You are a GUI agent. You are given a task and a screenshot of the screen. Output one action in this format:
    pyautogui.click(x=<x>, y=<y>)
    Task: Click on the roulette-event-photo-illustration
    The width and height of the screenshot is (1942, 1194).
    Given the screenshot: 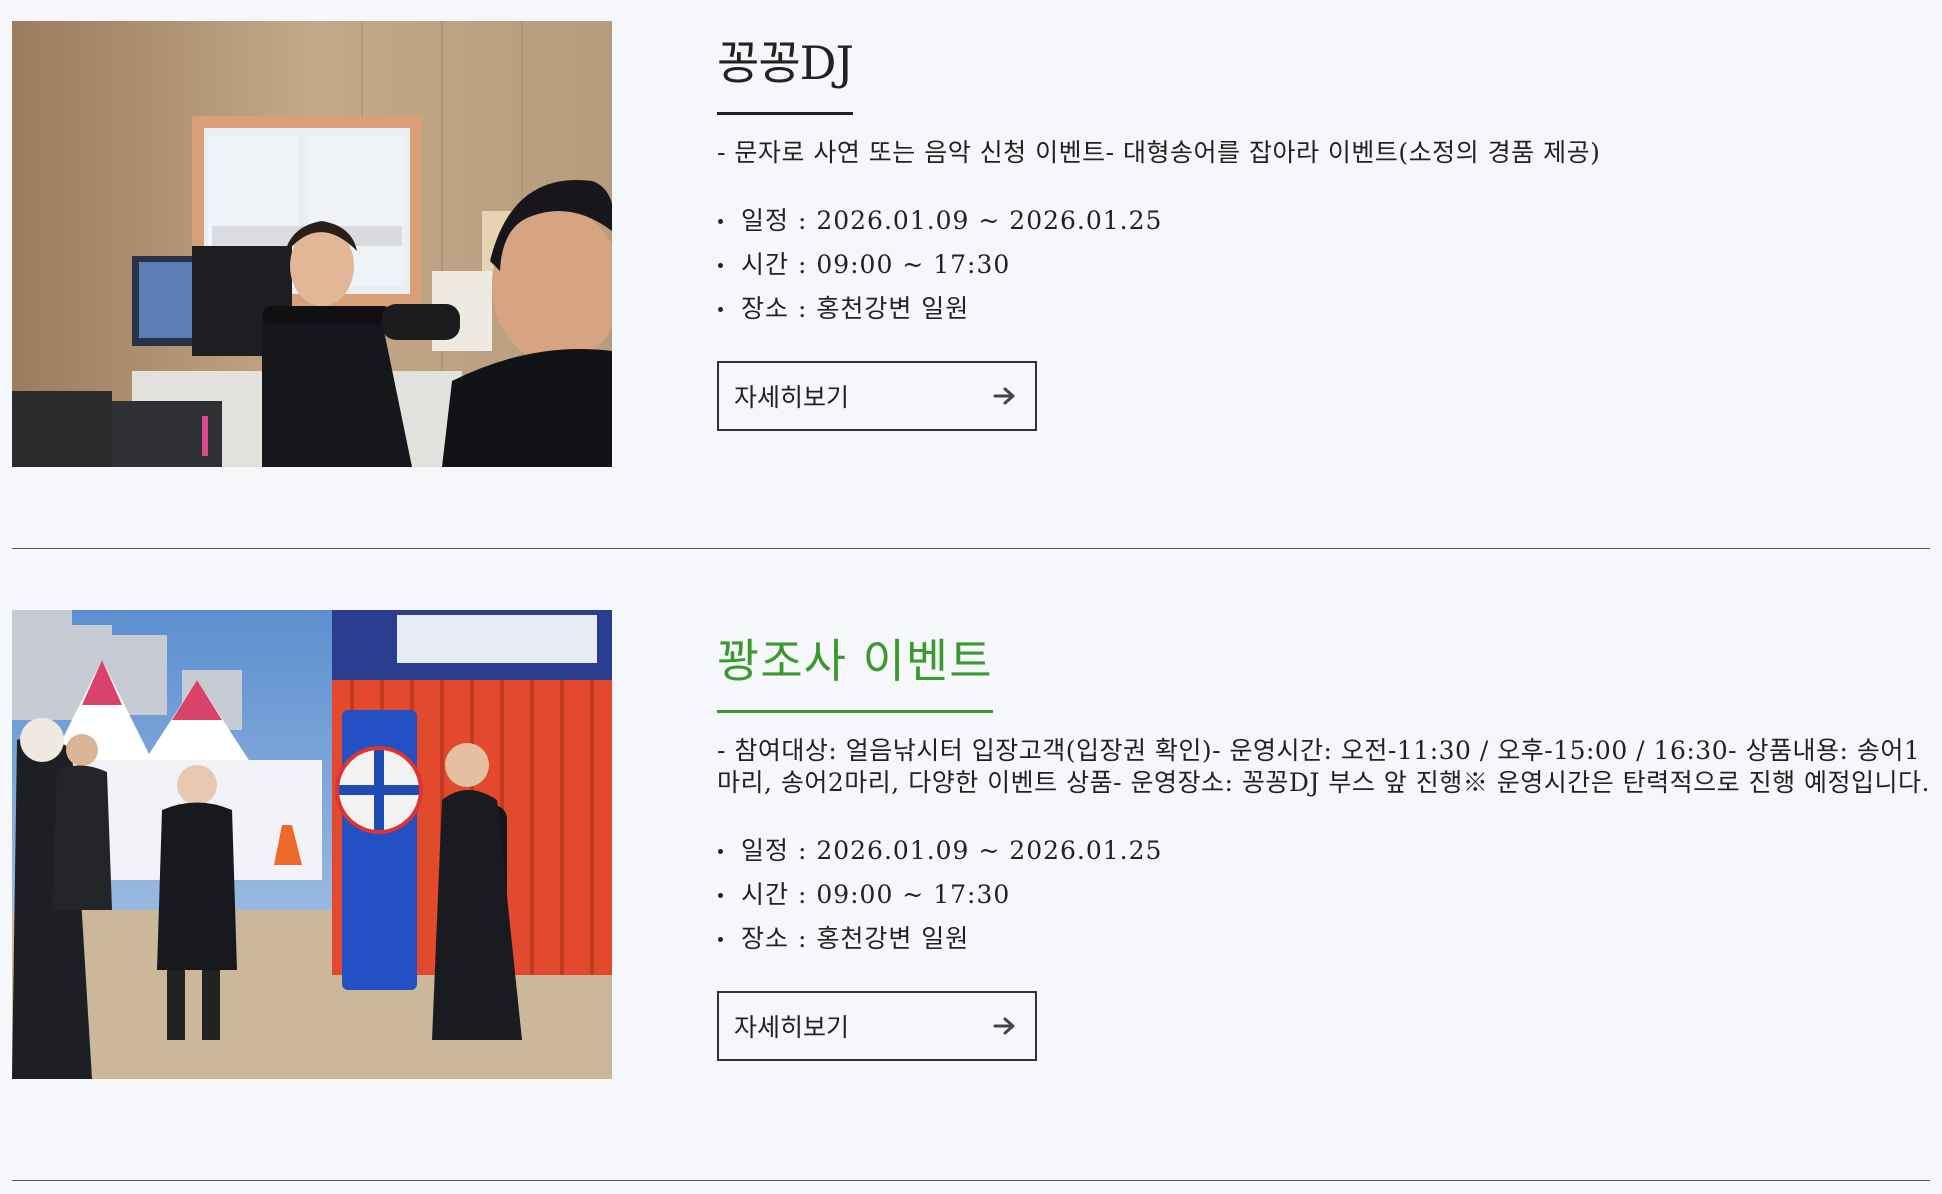 What is the action you would take?
    pyautogui.click(x=312, y=844)
    